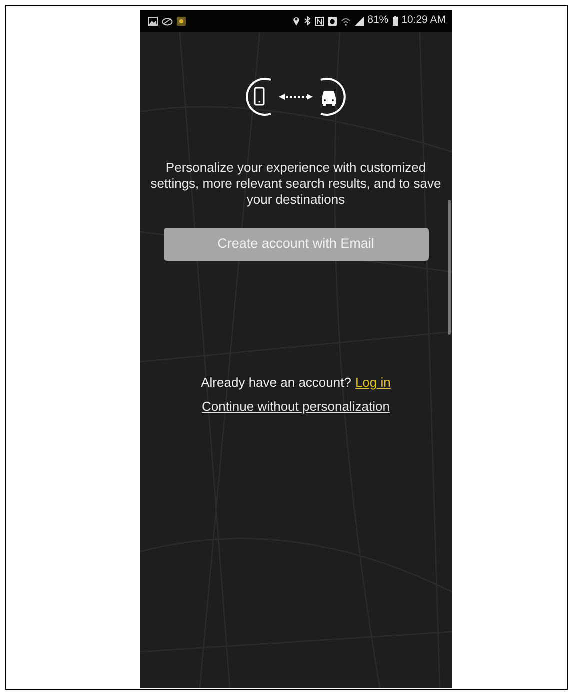 This screenshot has height=694, width=573. I want to click on bluetooth-icon, so click(307, 21).